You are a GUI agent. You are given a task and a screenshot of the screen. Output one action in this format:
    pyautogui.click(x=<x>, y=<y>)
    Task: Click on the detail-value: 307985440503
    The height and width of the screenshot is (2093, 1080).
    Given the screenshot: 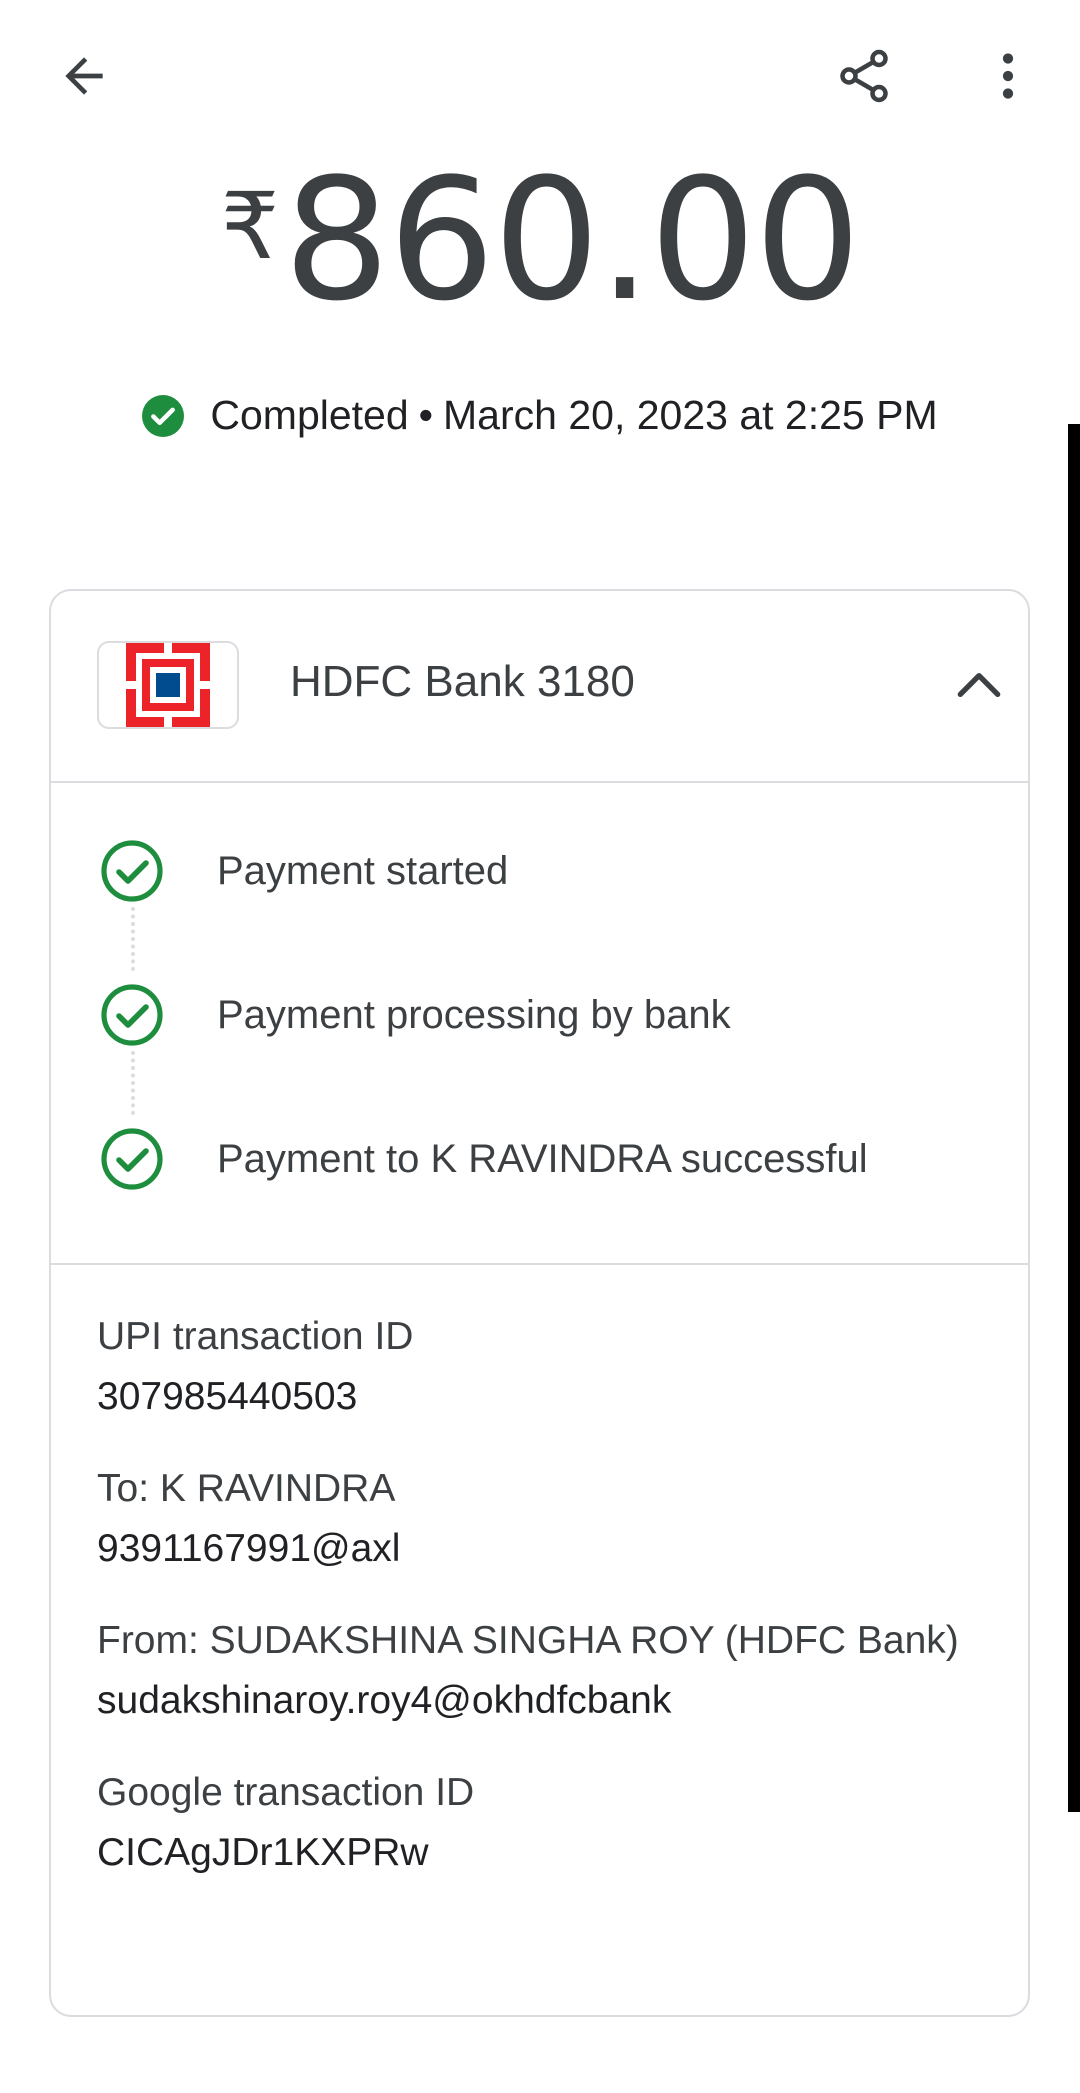 What is the action you would take?
    pyautogui.click(x=542, y=1397)
    